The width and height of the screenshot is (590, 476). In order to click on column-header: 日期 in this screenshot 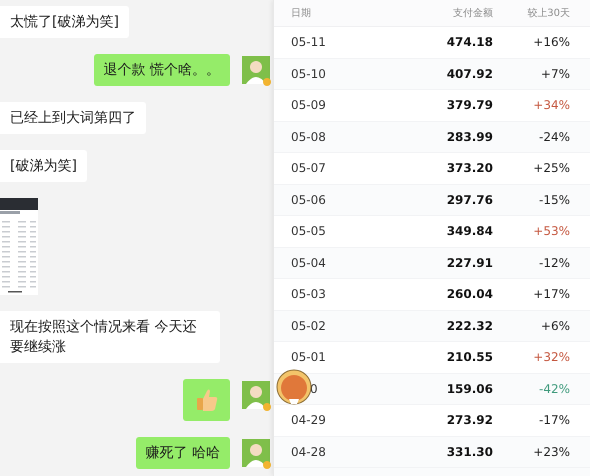, I will do `click(301, 13)`.